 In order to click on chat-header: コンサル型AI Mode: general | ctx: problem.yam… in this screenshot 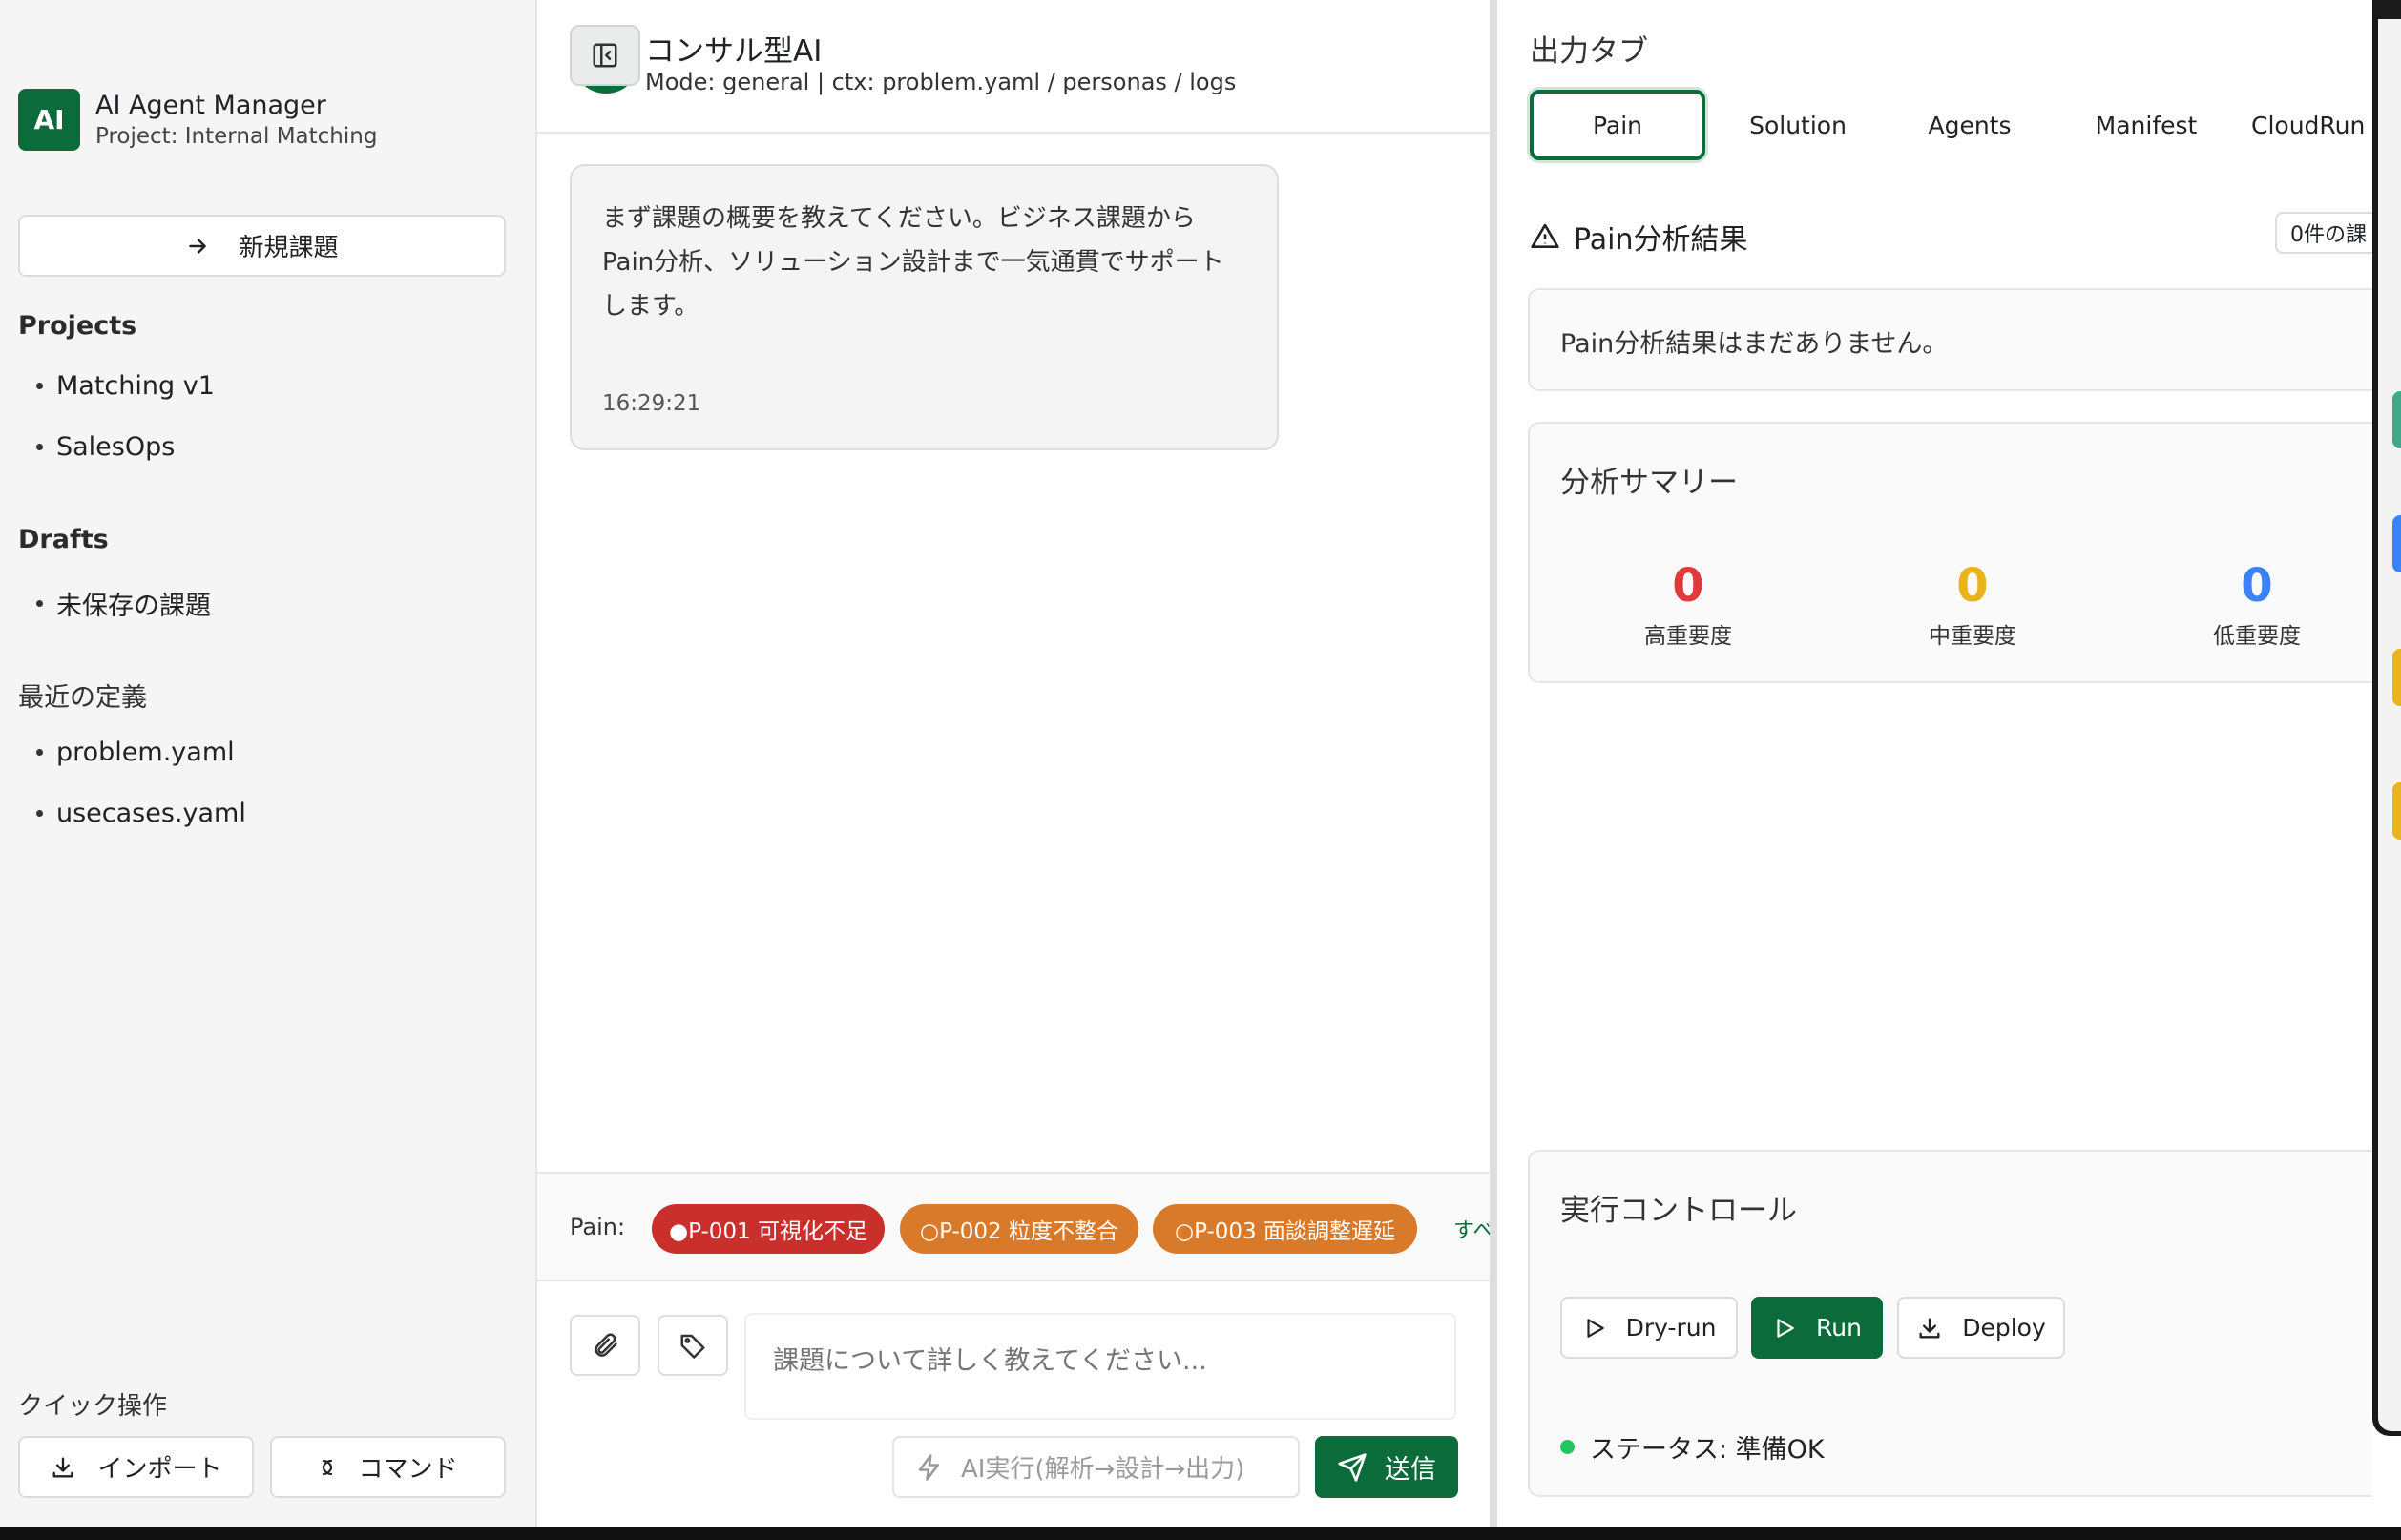, I will do `click(1014, 67)`.